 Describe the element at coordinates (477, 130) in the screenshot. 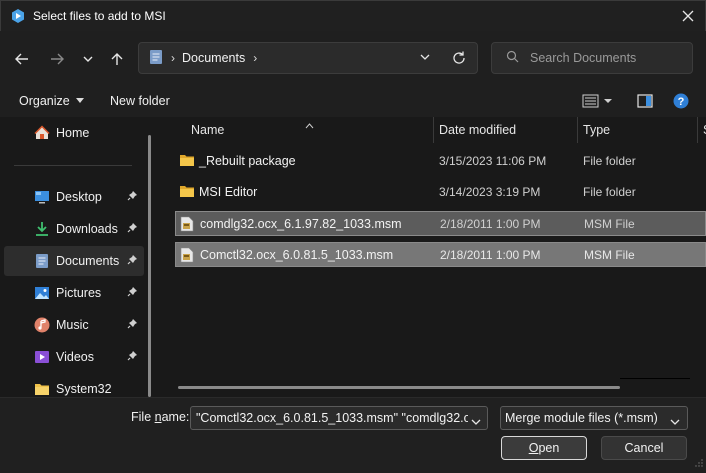

I see `column-date-modified: Date modified` at that location.